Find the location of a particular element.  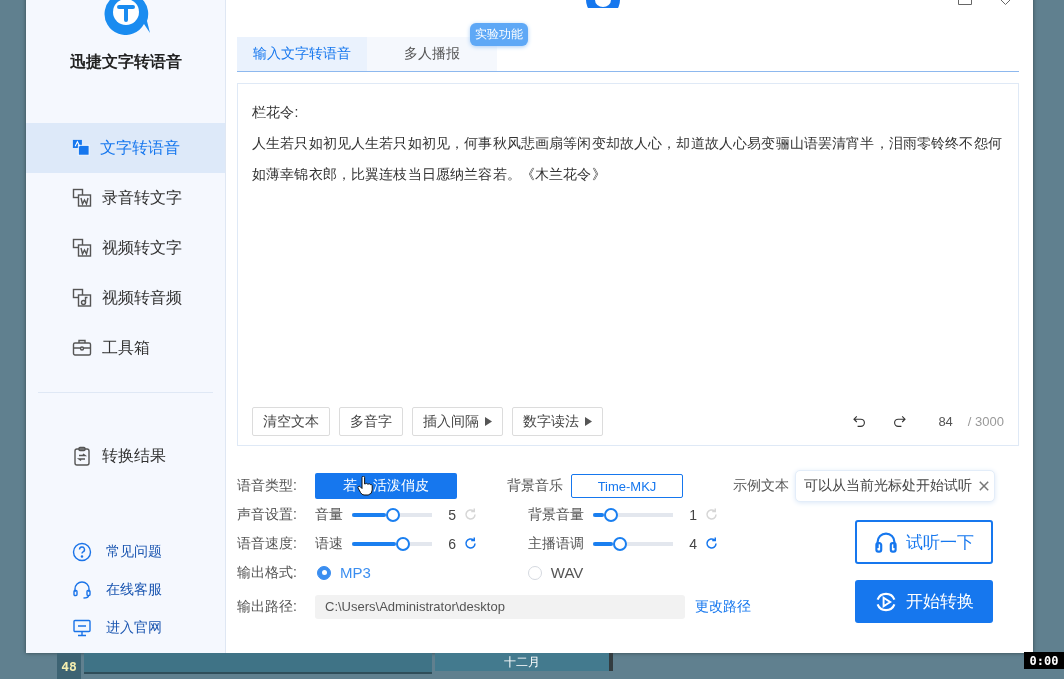

char-limit: / 3000 is located at coordinates (985, 421).